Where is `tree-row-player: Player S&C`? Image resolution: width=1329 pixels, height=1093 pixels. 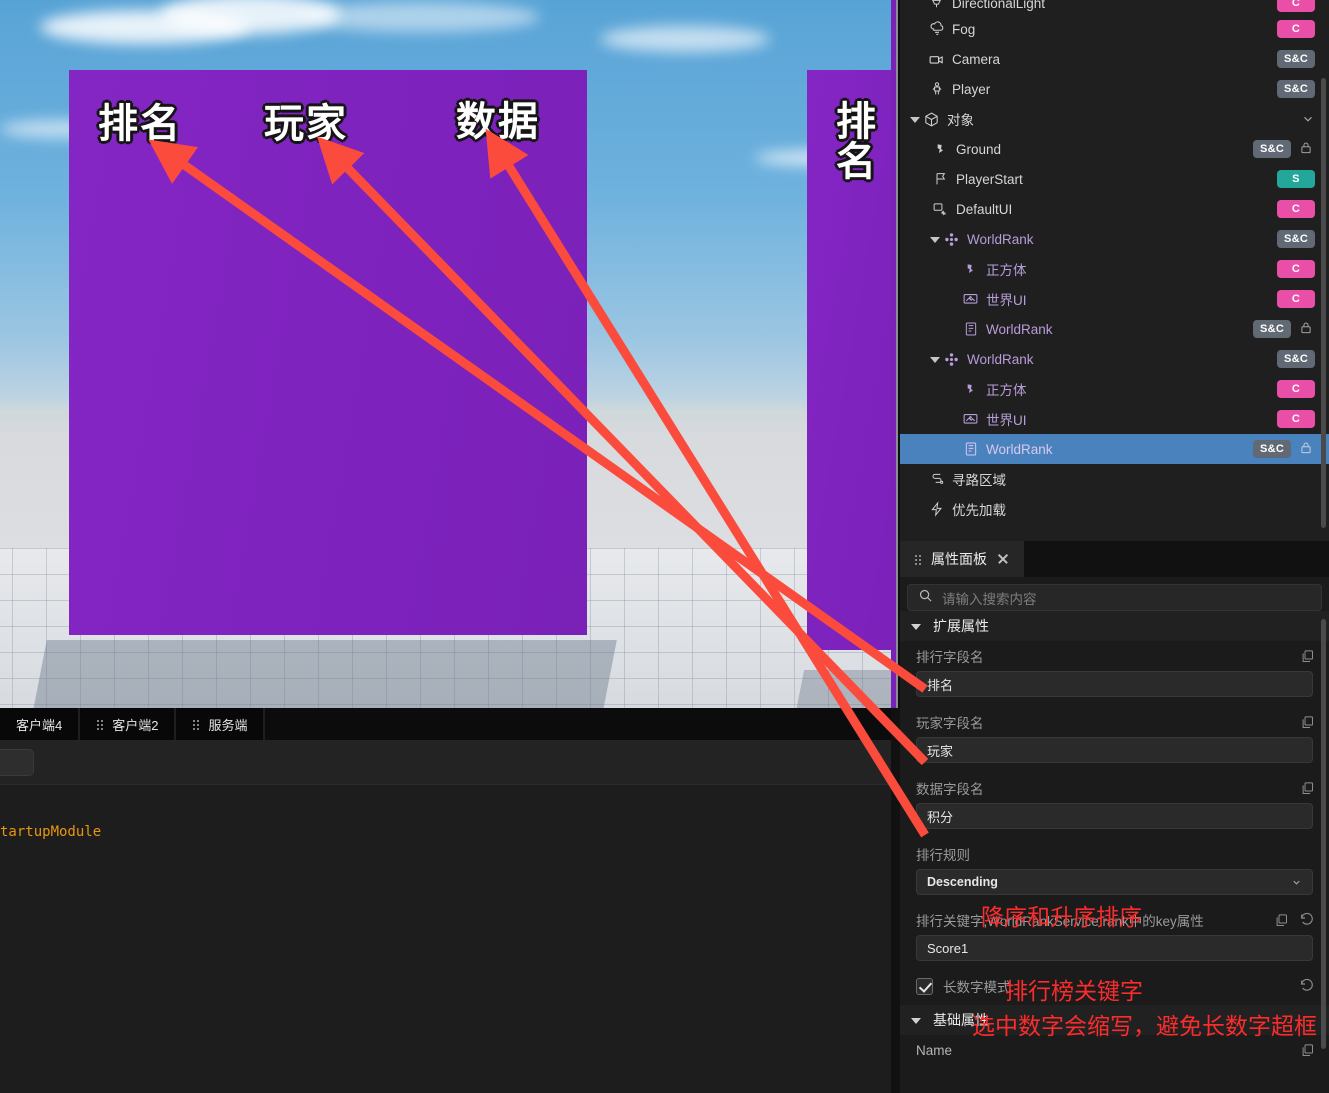 tree-row-player: Player S&C is located at coordinates (1114, 89).